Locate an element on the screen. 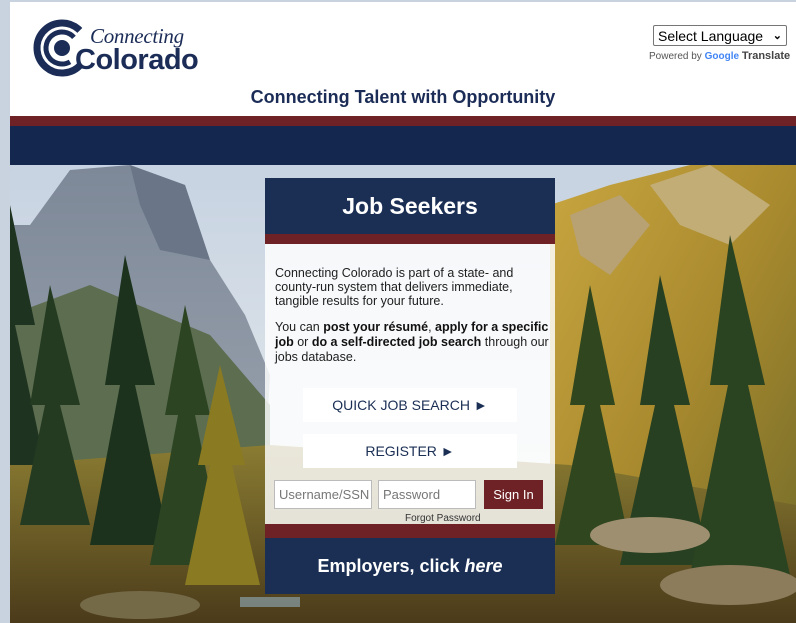  logo-text-colorado: Colorado is located at coordinates (137, 60).